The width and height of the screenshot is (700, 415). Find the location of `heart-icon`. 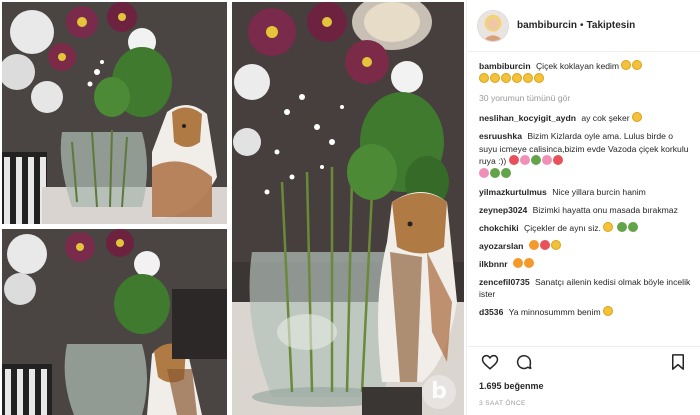

heart-icon is located at coordinates (490, 362).